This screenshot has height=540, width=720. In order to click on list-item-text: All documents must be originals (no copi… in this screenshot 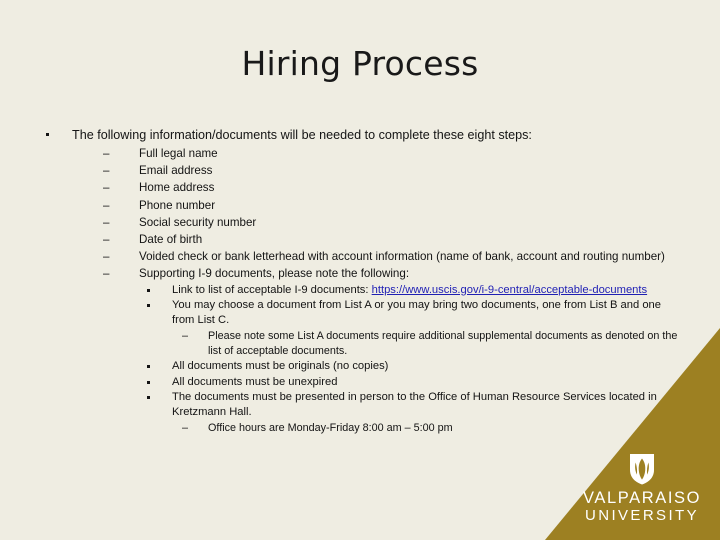, I will do `click(280, 366)`.